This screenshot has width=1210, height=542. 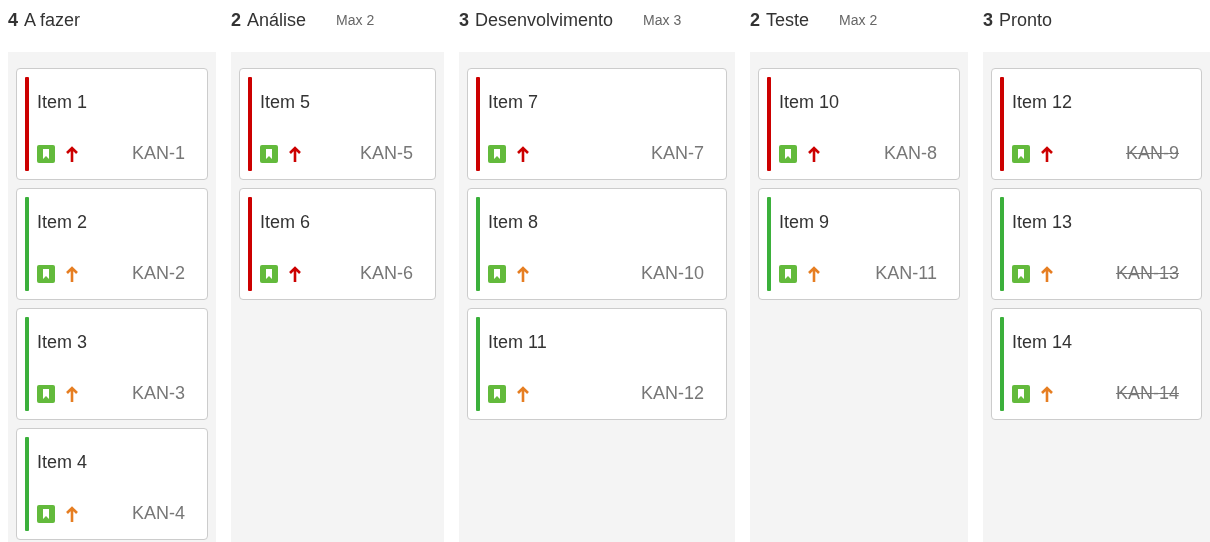 I want to click on issue-card: Item 3 KAN-3, so click(x=112, y=364).